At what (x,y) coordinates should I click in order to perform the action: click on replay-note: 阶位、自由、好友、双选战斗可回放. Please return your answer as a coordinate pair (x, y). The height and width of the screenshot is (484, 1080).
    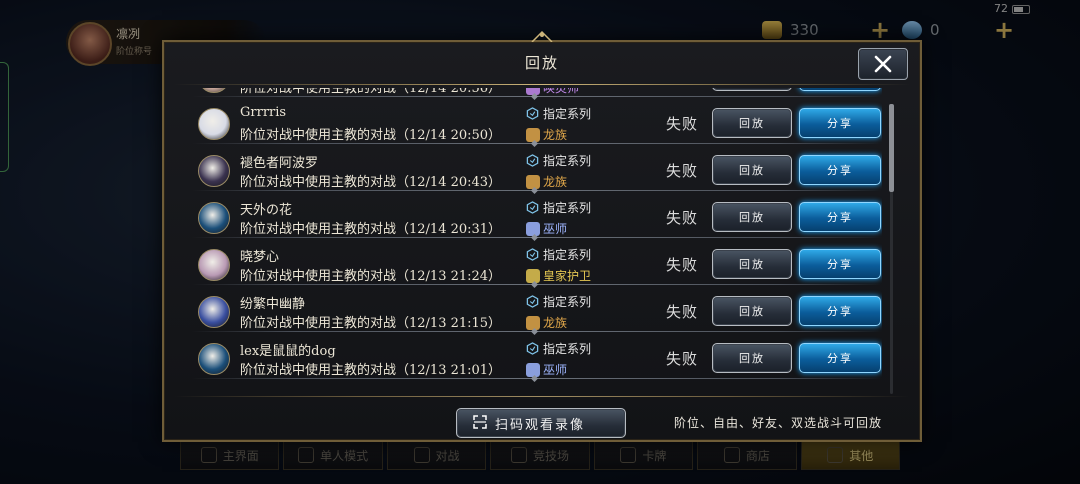
    Looking at the image, I should click on (778, 423).